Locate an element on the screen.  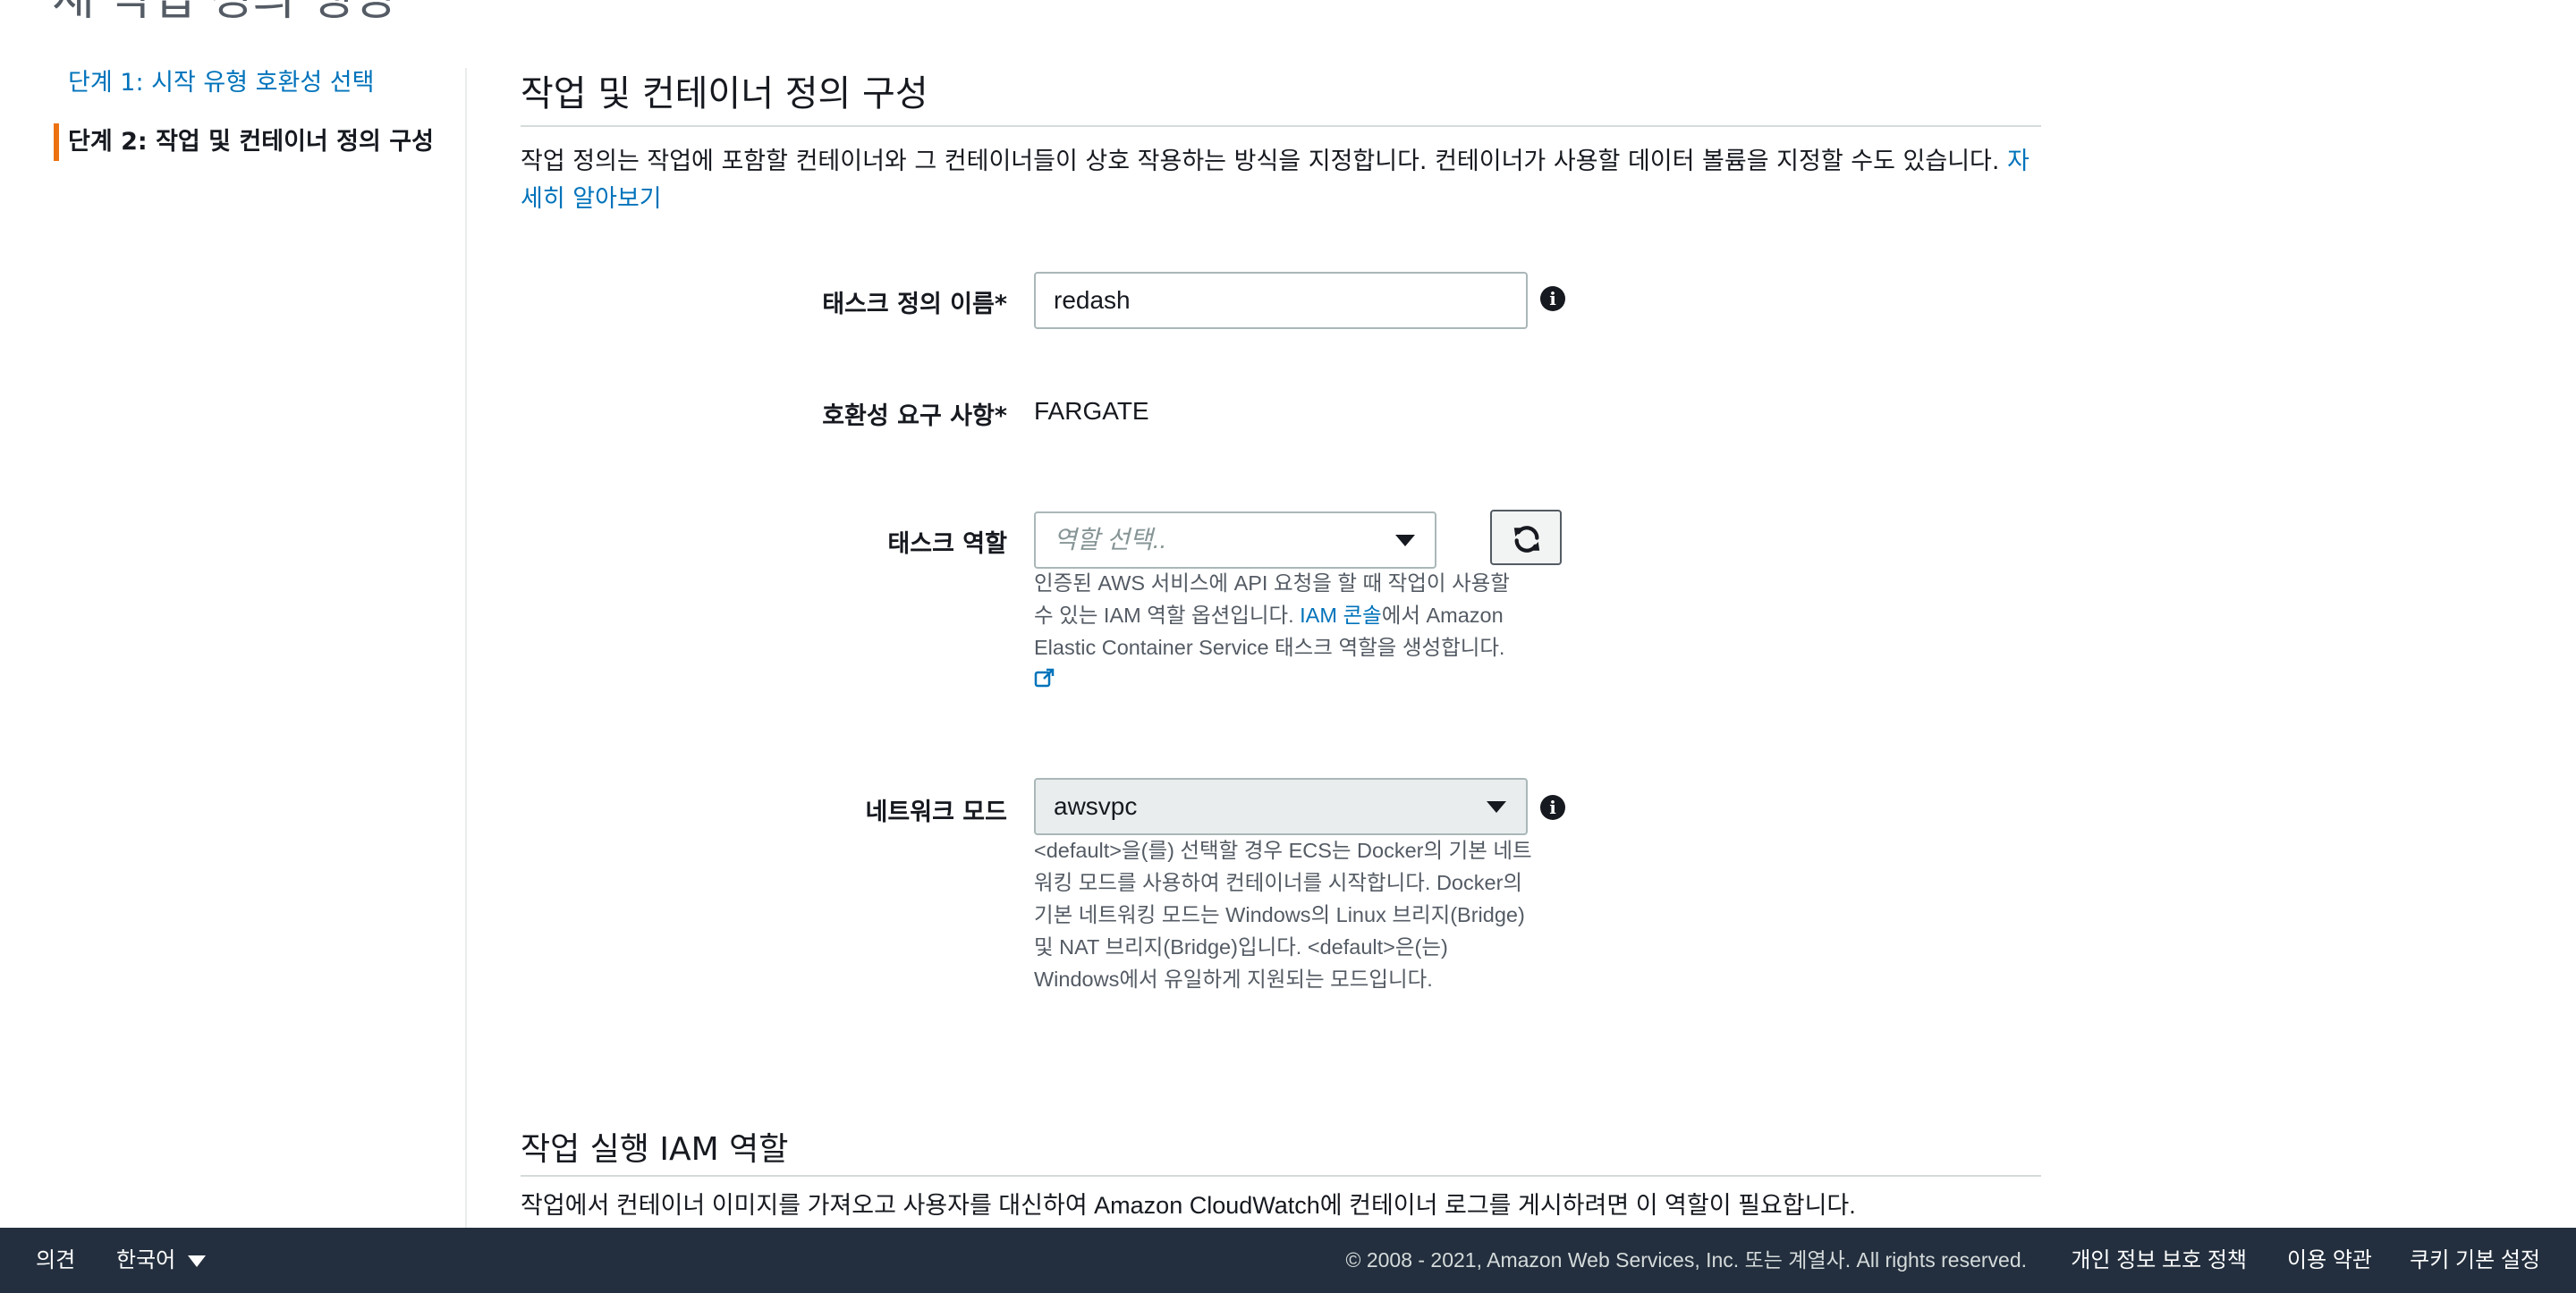
task-role-label: 태스크 역할 is located at coordinates (947, 544).